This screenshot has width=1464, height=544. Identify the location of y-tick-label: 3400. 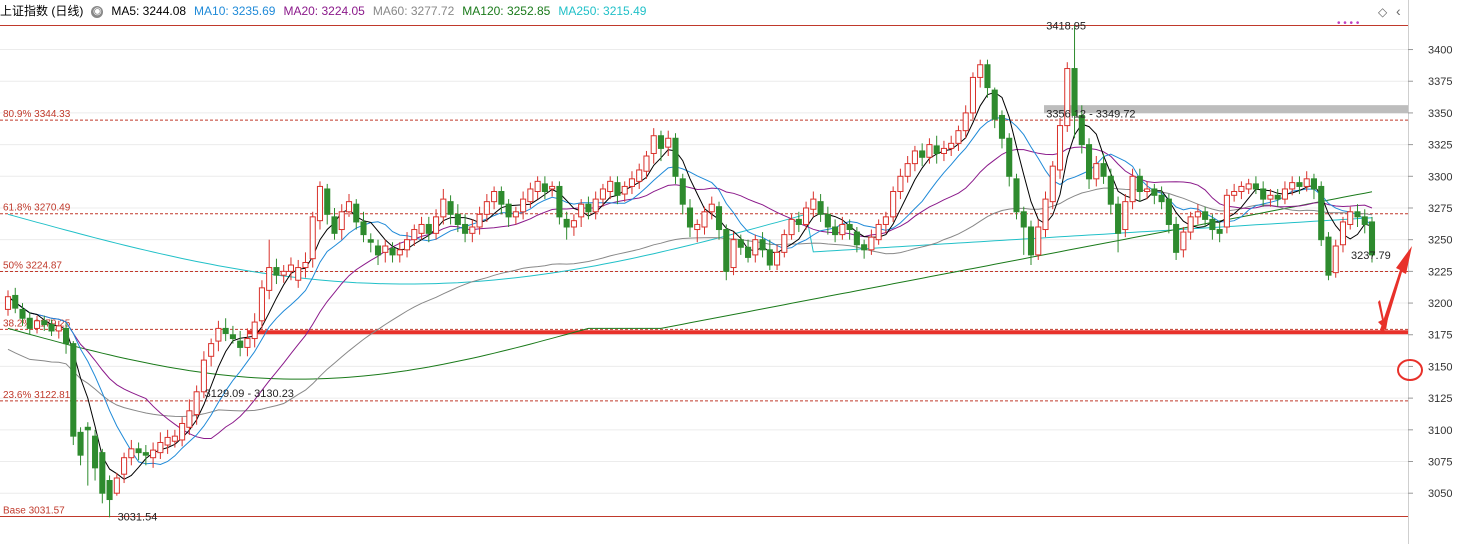
(1440, 51).